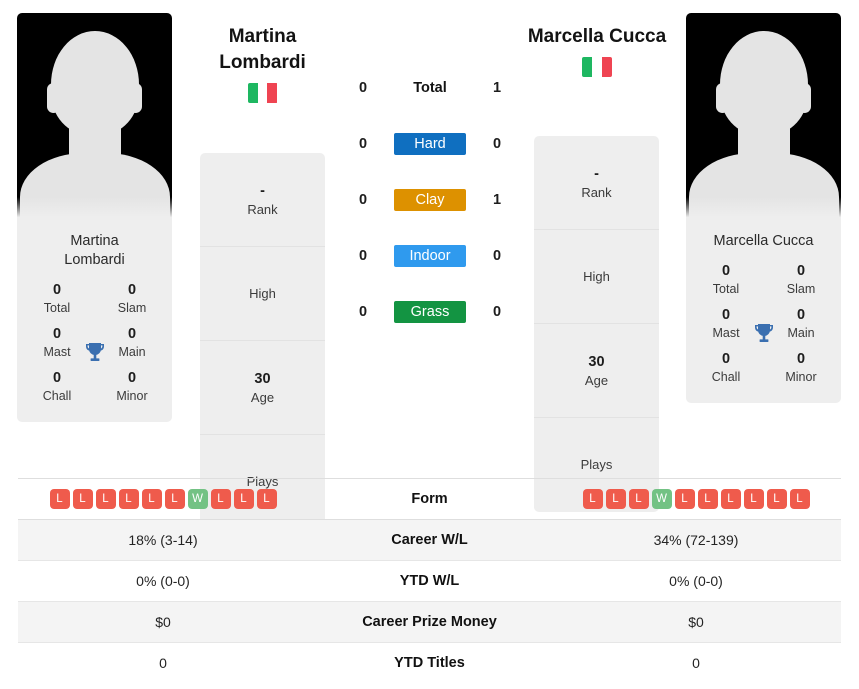 The width and height of the screenshot is (859, 689). What do you see at coordinates (163, 540) in the screenshot?
I see `cell-left: 18% (3-14)` at bounding box center [163, 540].